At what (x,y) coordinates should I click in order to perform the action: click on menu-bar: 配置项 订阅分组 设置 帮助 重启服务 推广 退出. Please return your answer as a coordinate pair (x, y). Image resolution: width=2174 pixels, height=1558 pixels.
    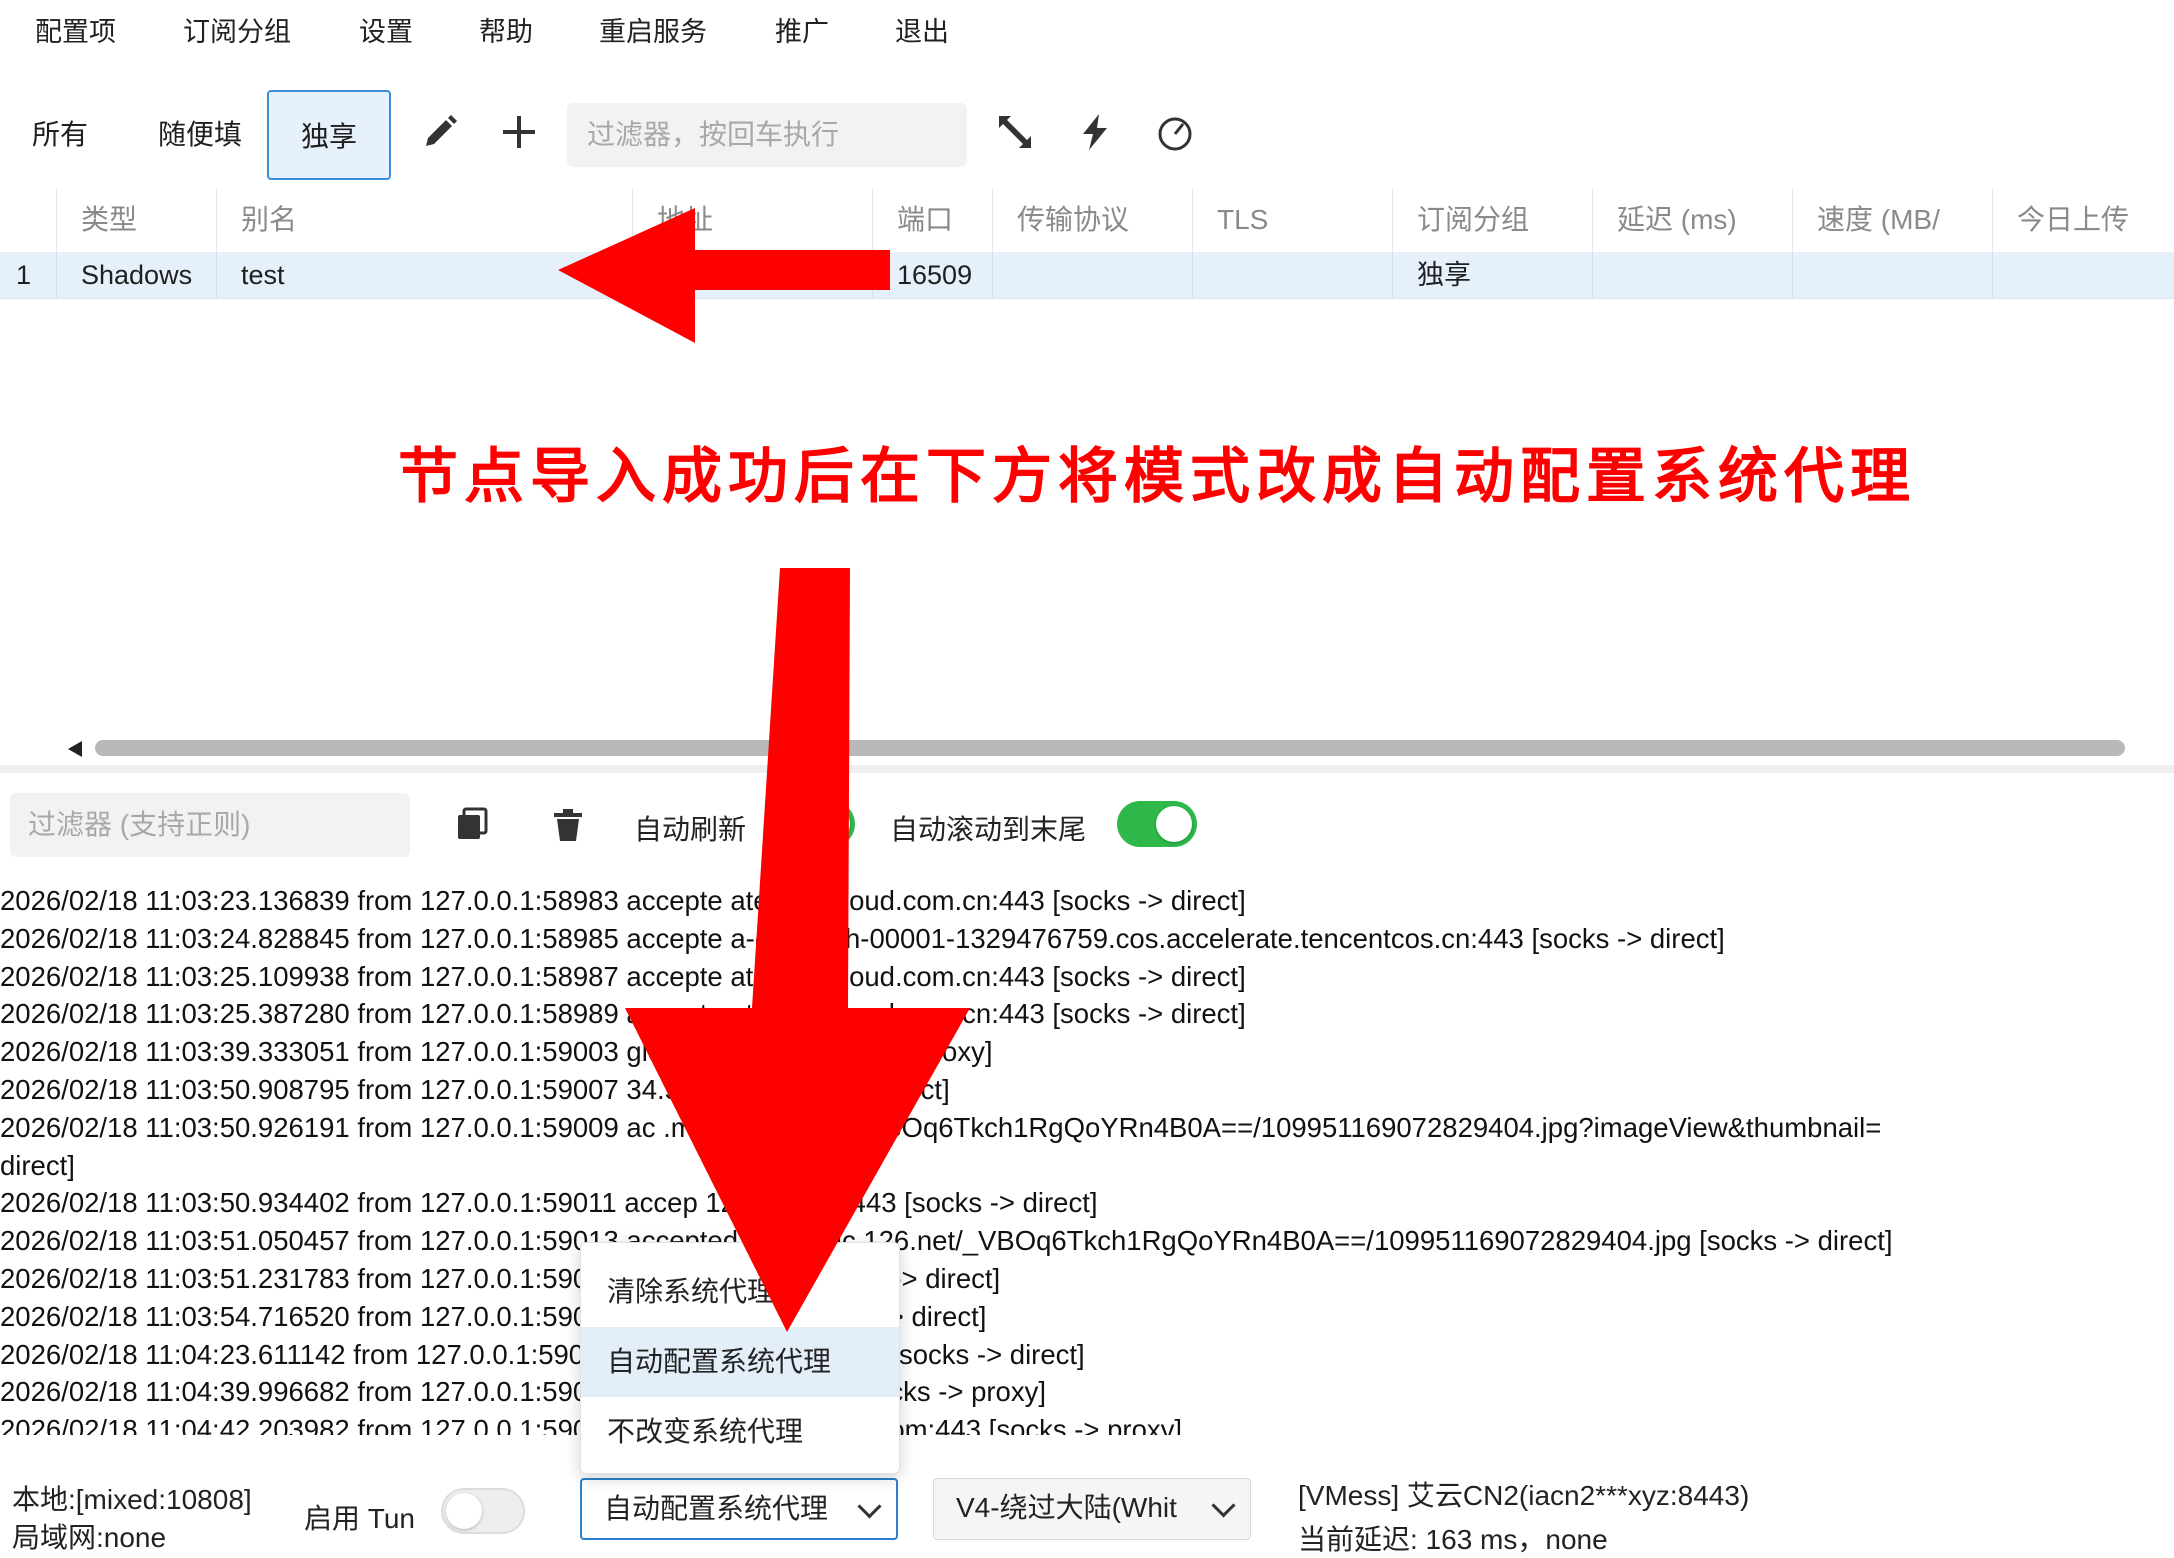
    Looking at the image, I should click on (1087, 30).